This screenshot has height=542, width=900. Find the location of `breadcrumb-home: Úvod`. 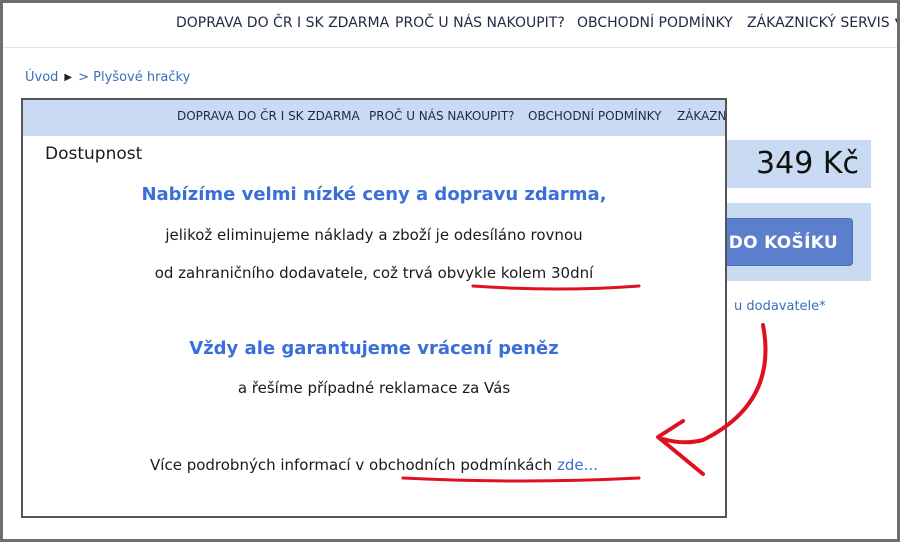

breadcrumb-home: Úvod is located at coordinates (41, 77).